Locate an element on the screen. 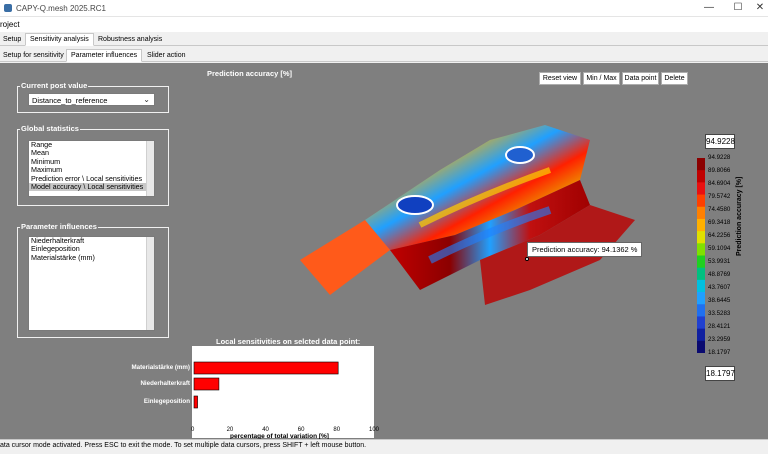 The image size is (768, 454). colorbar-max-box: 94.9228 is located at coordinates (720, 141).